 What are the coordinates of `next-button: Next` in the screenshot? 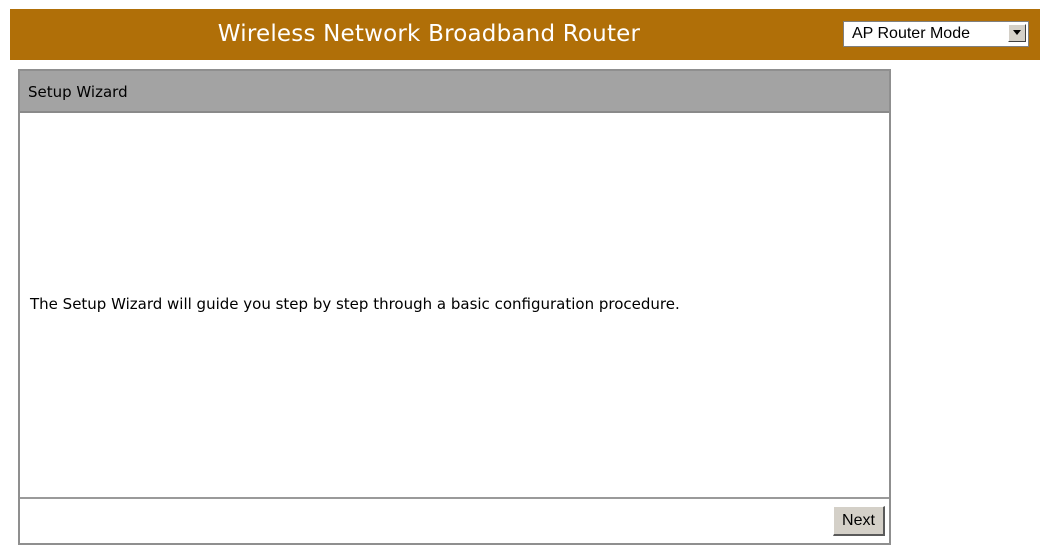 It's located at (859, 521).